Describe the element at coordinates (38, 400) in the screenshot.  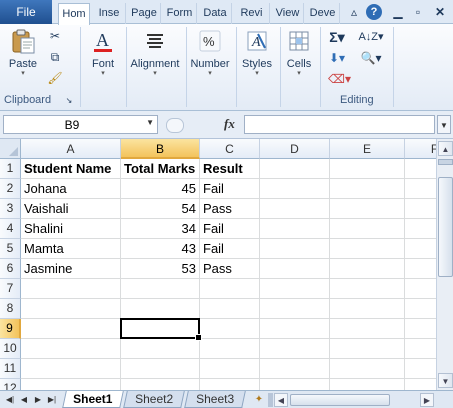
I see `next-sheet-icon: ▶` at that location.